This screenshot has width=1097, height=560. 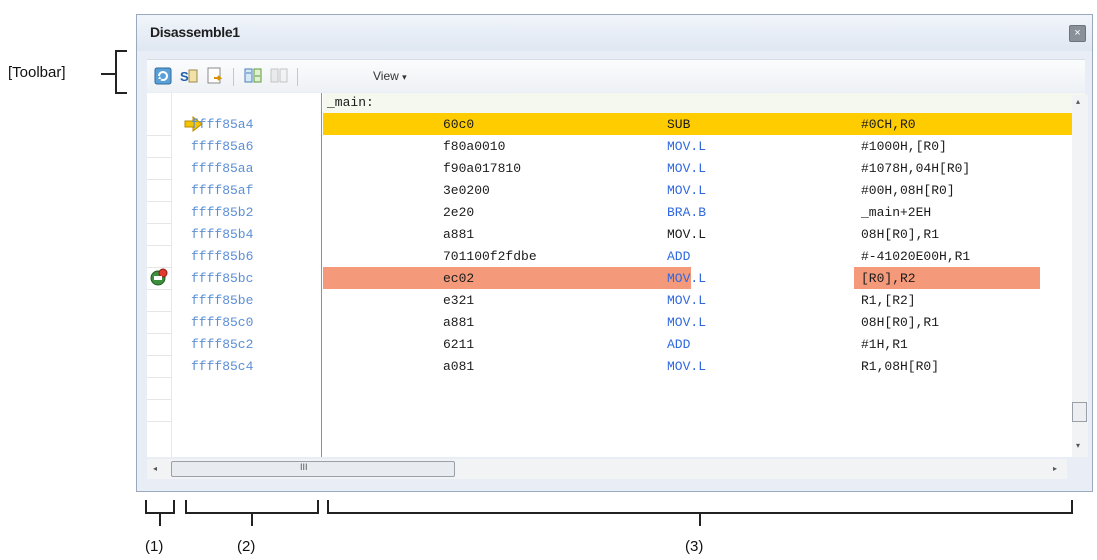 What do you see at coordinates (279, 76) in the screenshot?
I see `step-icon` at bounding box center [279, 76].